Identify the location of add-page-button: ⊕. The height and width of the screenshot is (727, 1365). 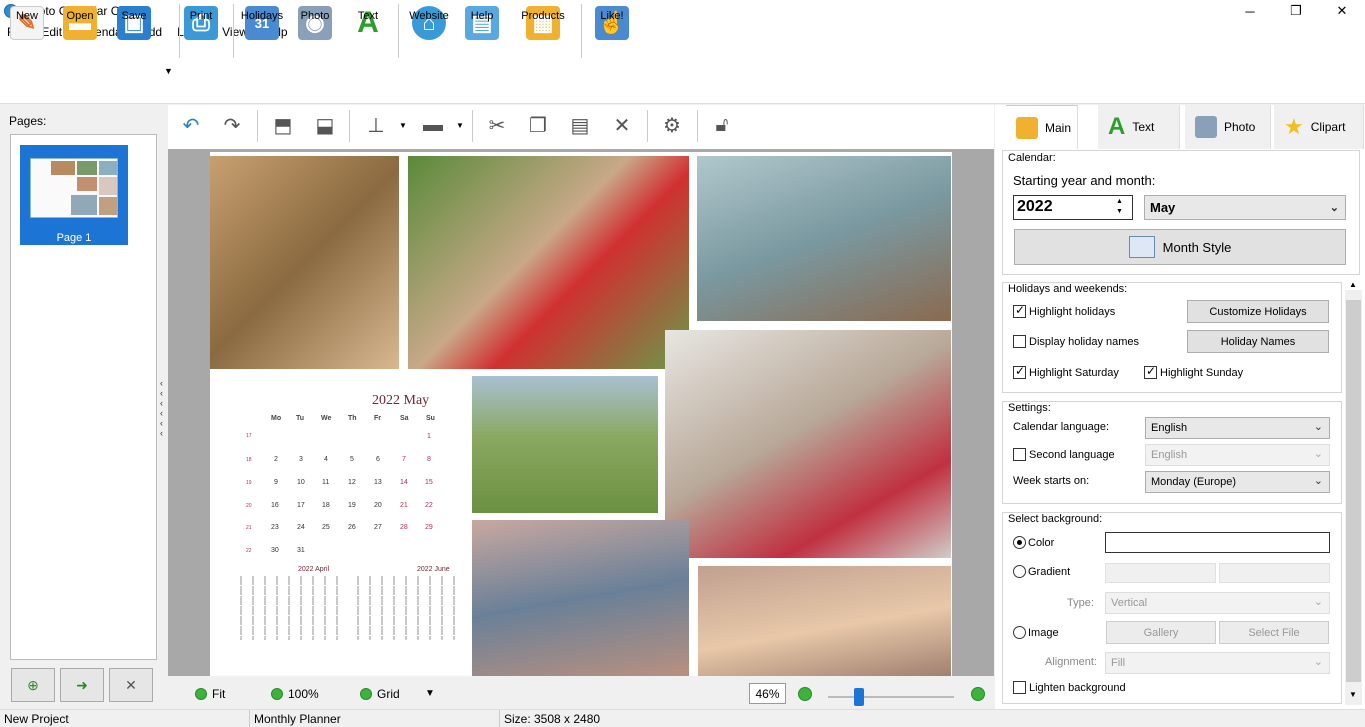
(33, 685).